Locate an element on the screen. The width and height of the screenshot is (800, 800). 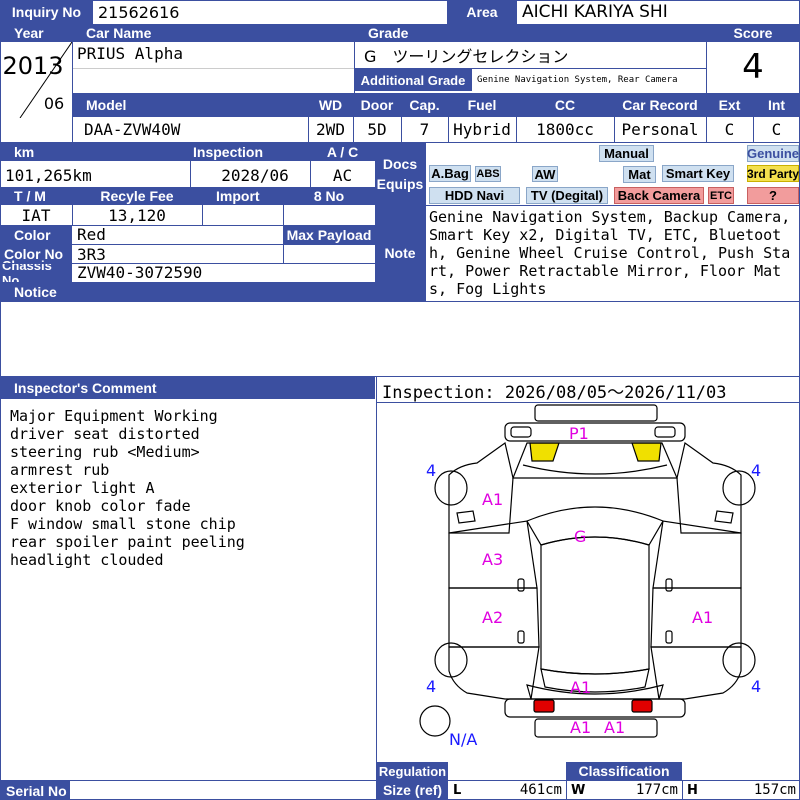
inspection-value: 2028/06 is located at coordinates (255, 175).